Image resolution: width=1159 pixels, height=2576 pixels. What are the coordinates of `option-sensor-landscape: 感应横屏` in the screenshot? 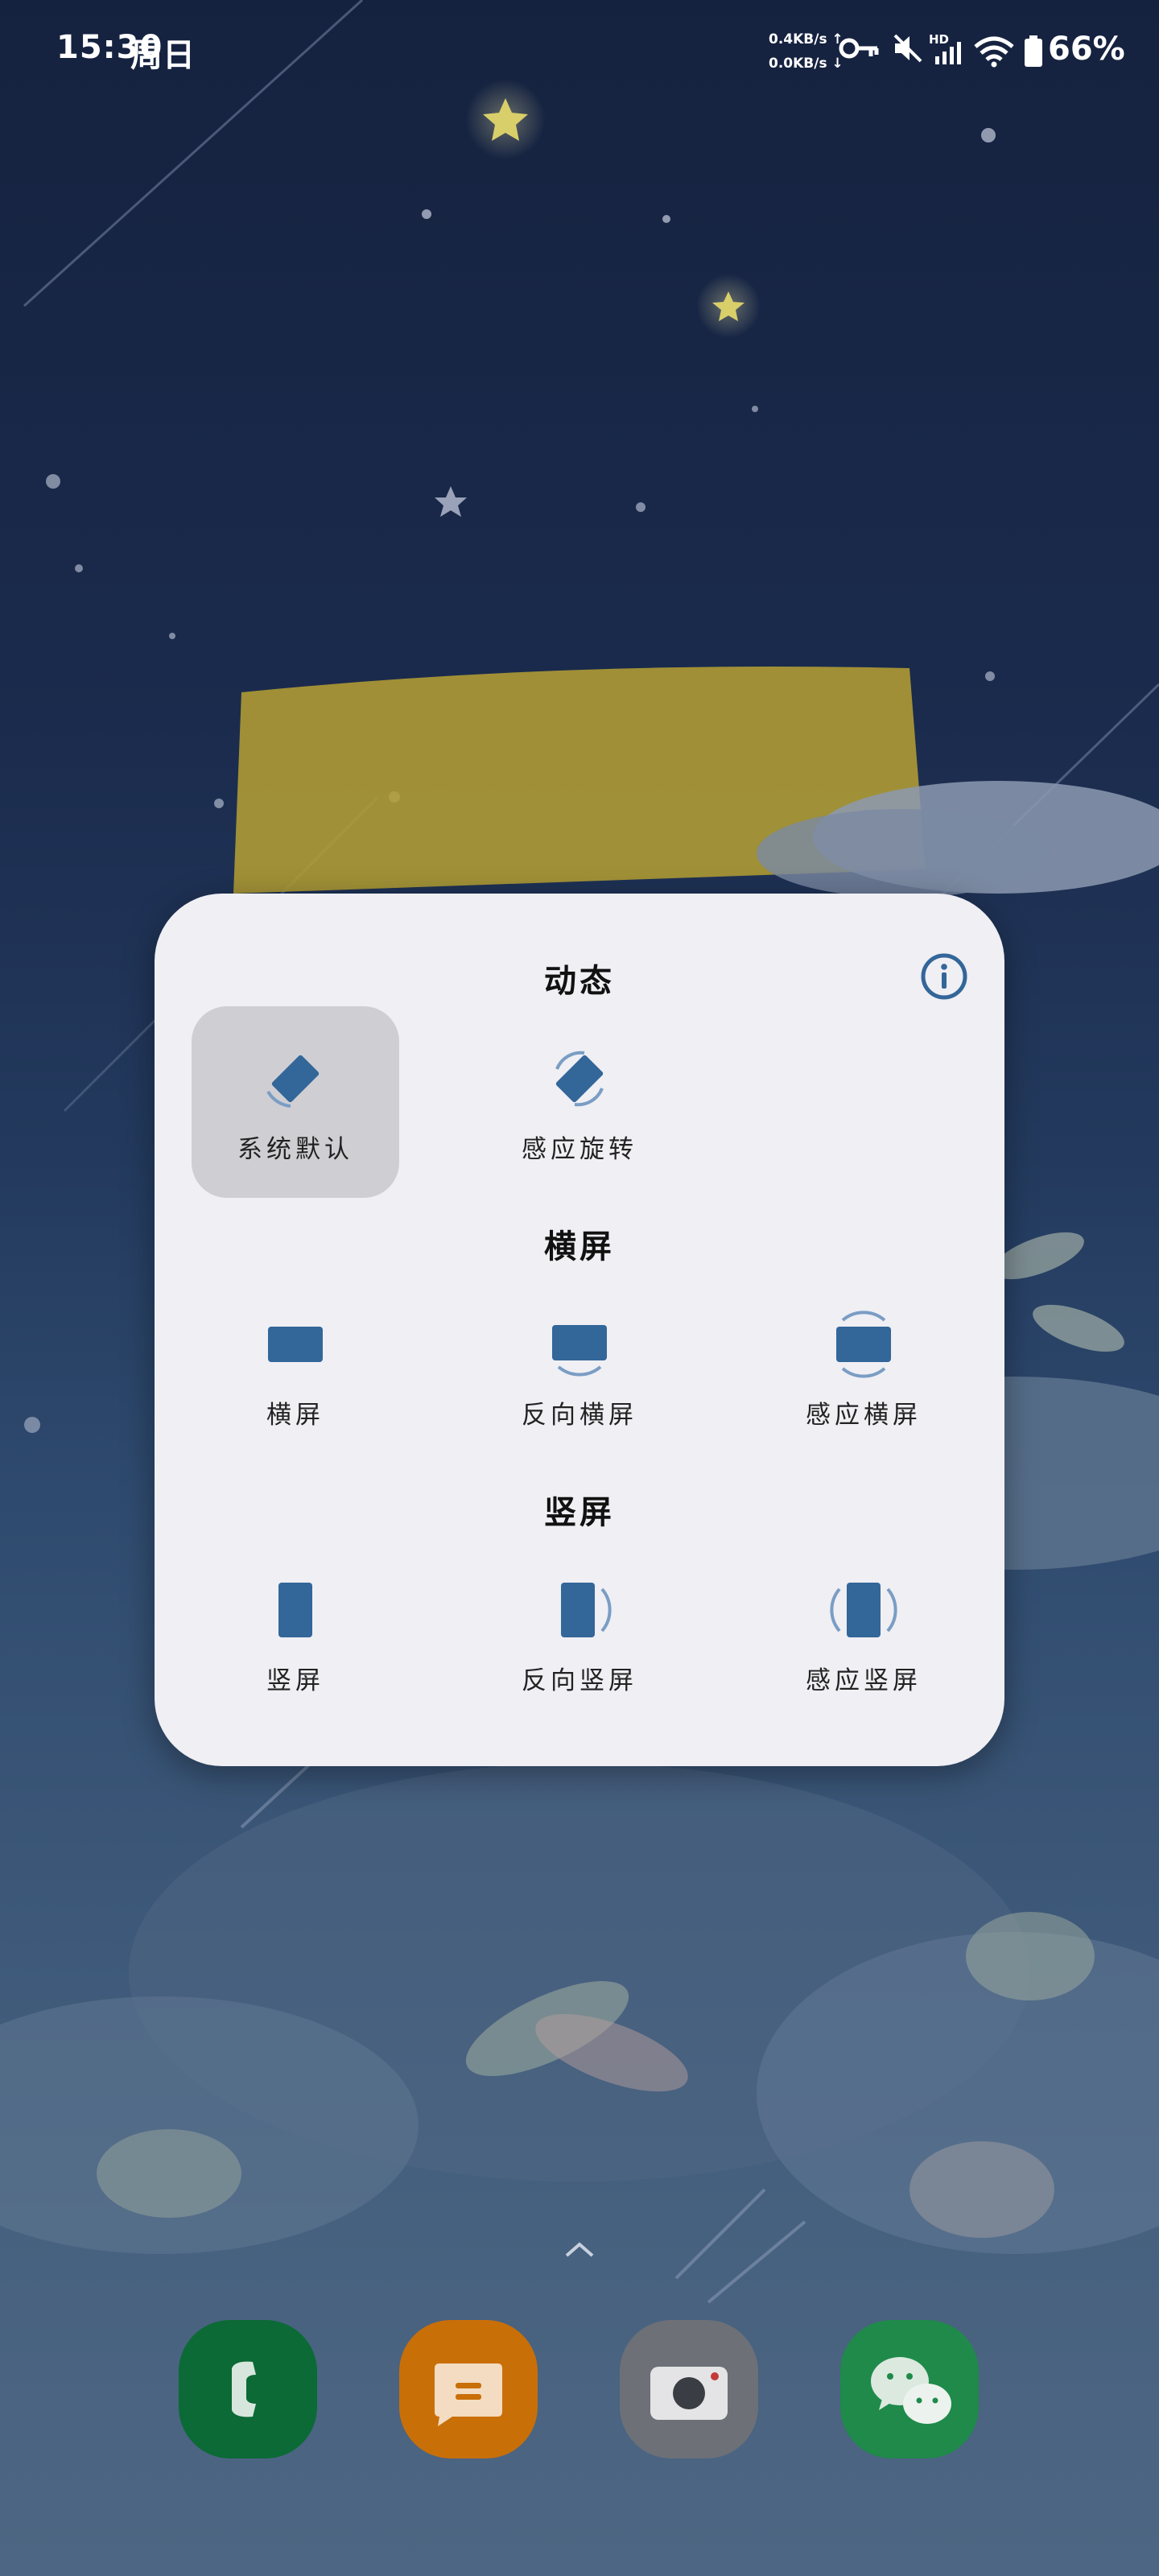 It's located at (863, 1367).